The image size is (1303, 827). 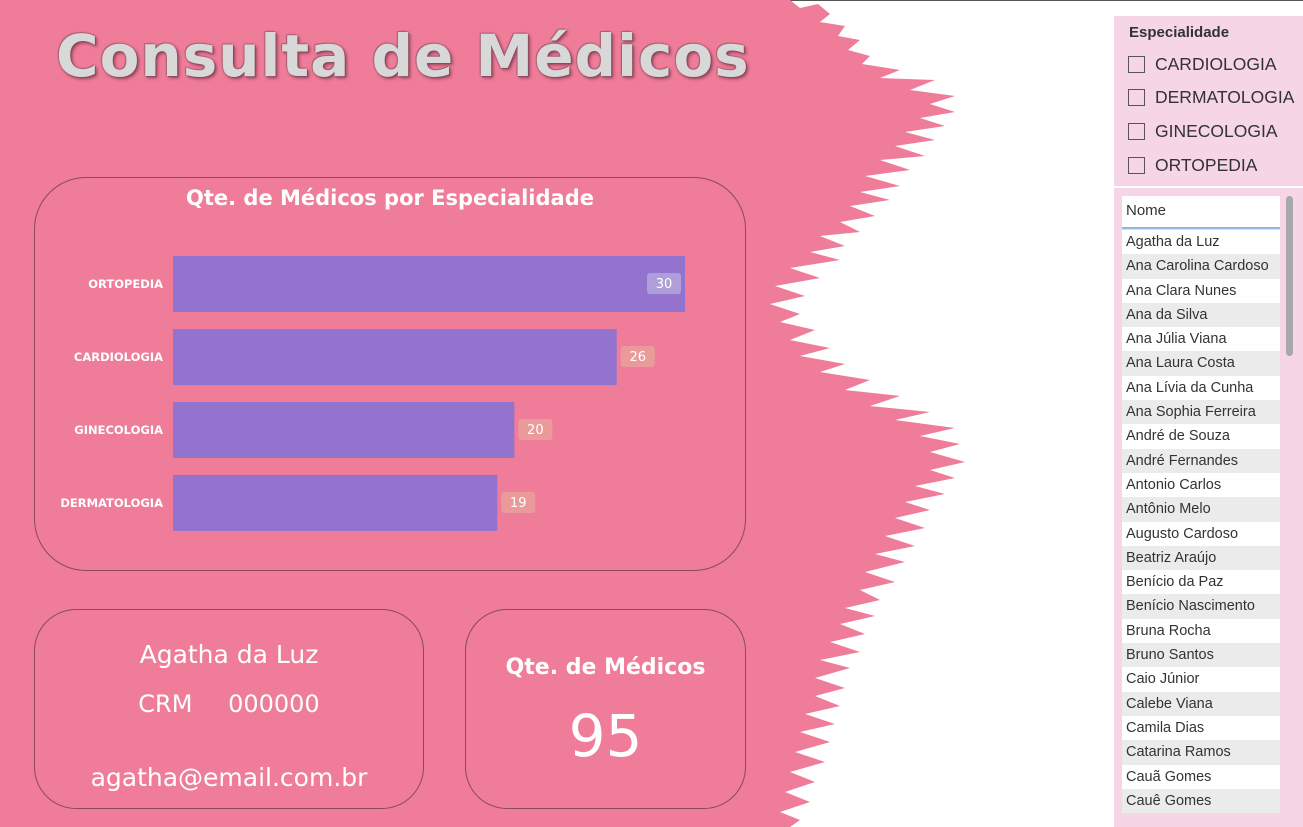 What do you see at coordinates (605, 667) in the screenshot?
I see `count-label: Qte. de Médicos` at bounding box center [605, 667].